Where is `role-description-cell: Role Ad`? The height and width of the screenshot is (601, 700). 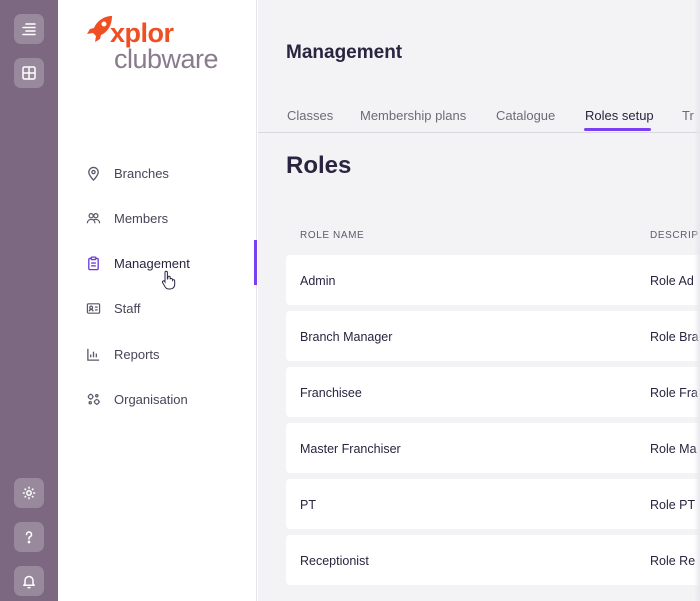 role-description-cell: Role Ad is located at coordinates (672, 281).